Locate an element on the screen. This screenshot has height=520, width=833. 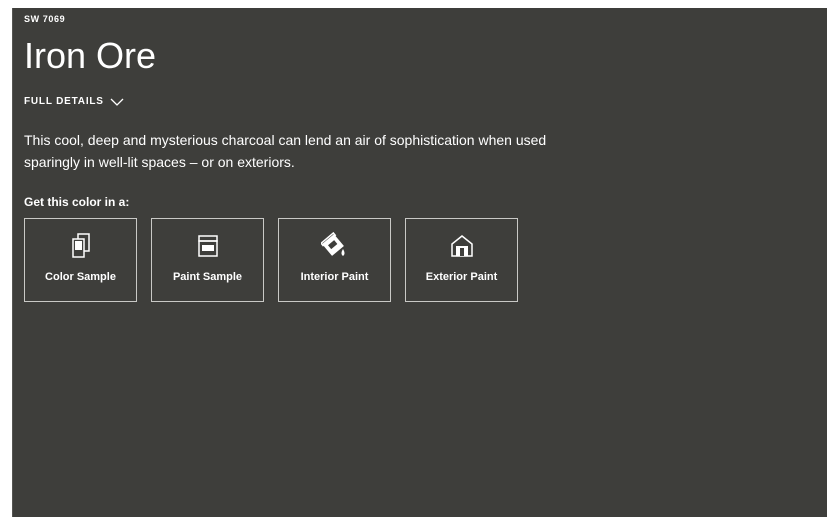
full-details-label: FULL DETAILS is located at coordinates (64, 101).